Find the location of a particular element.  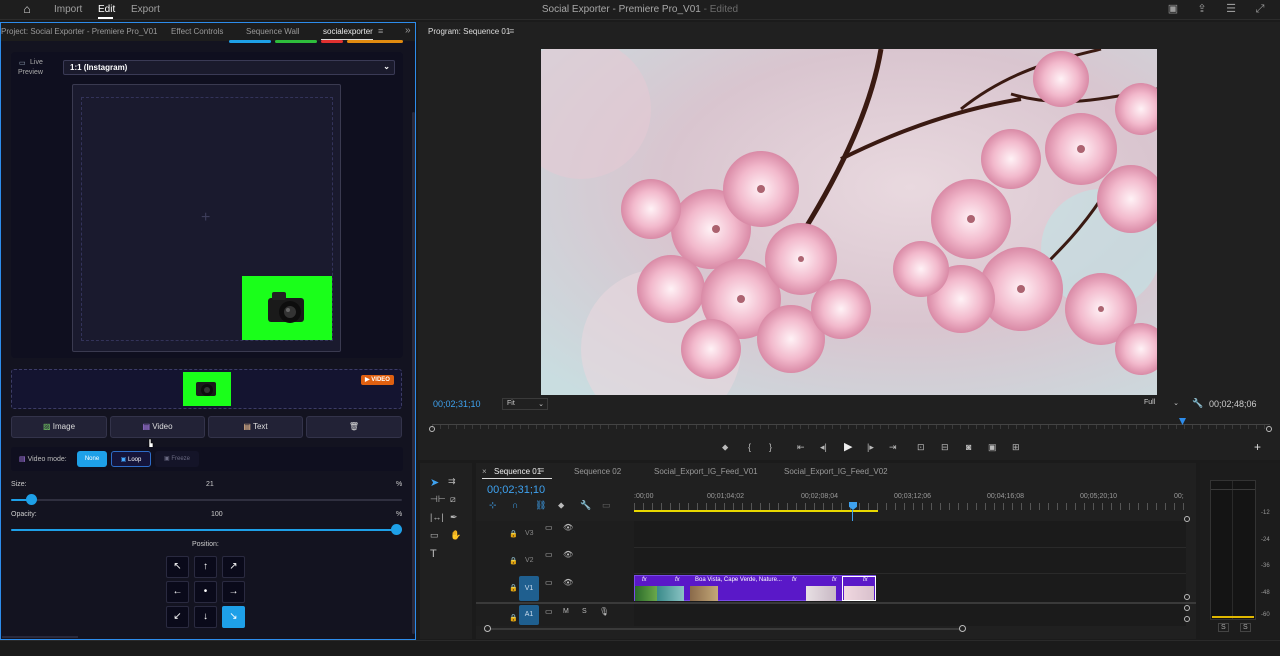

v-scroll-mid-handle is located at coordinates (1187, 597).